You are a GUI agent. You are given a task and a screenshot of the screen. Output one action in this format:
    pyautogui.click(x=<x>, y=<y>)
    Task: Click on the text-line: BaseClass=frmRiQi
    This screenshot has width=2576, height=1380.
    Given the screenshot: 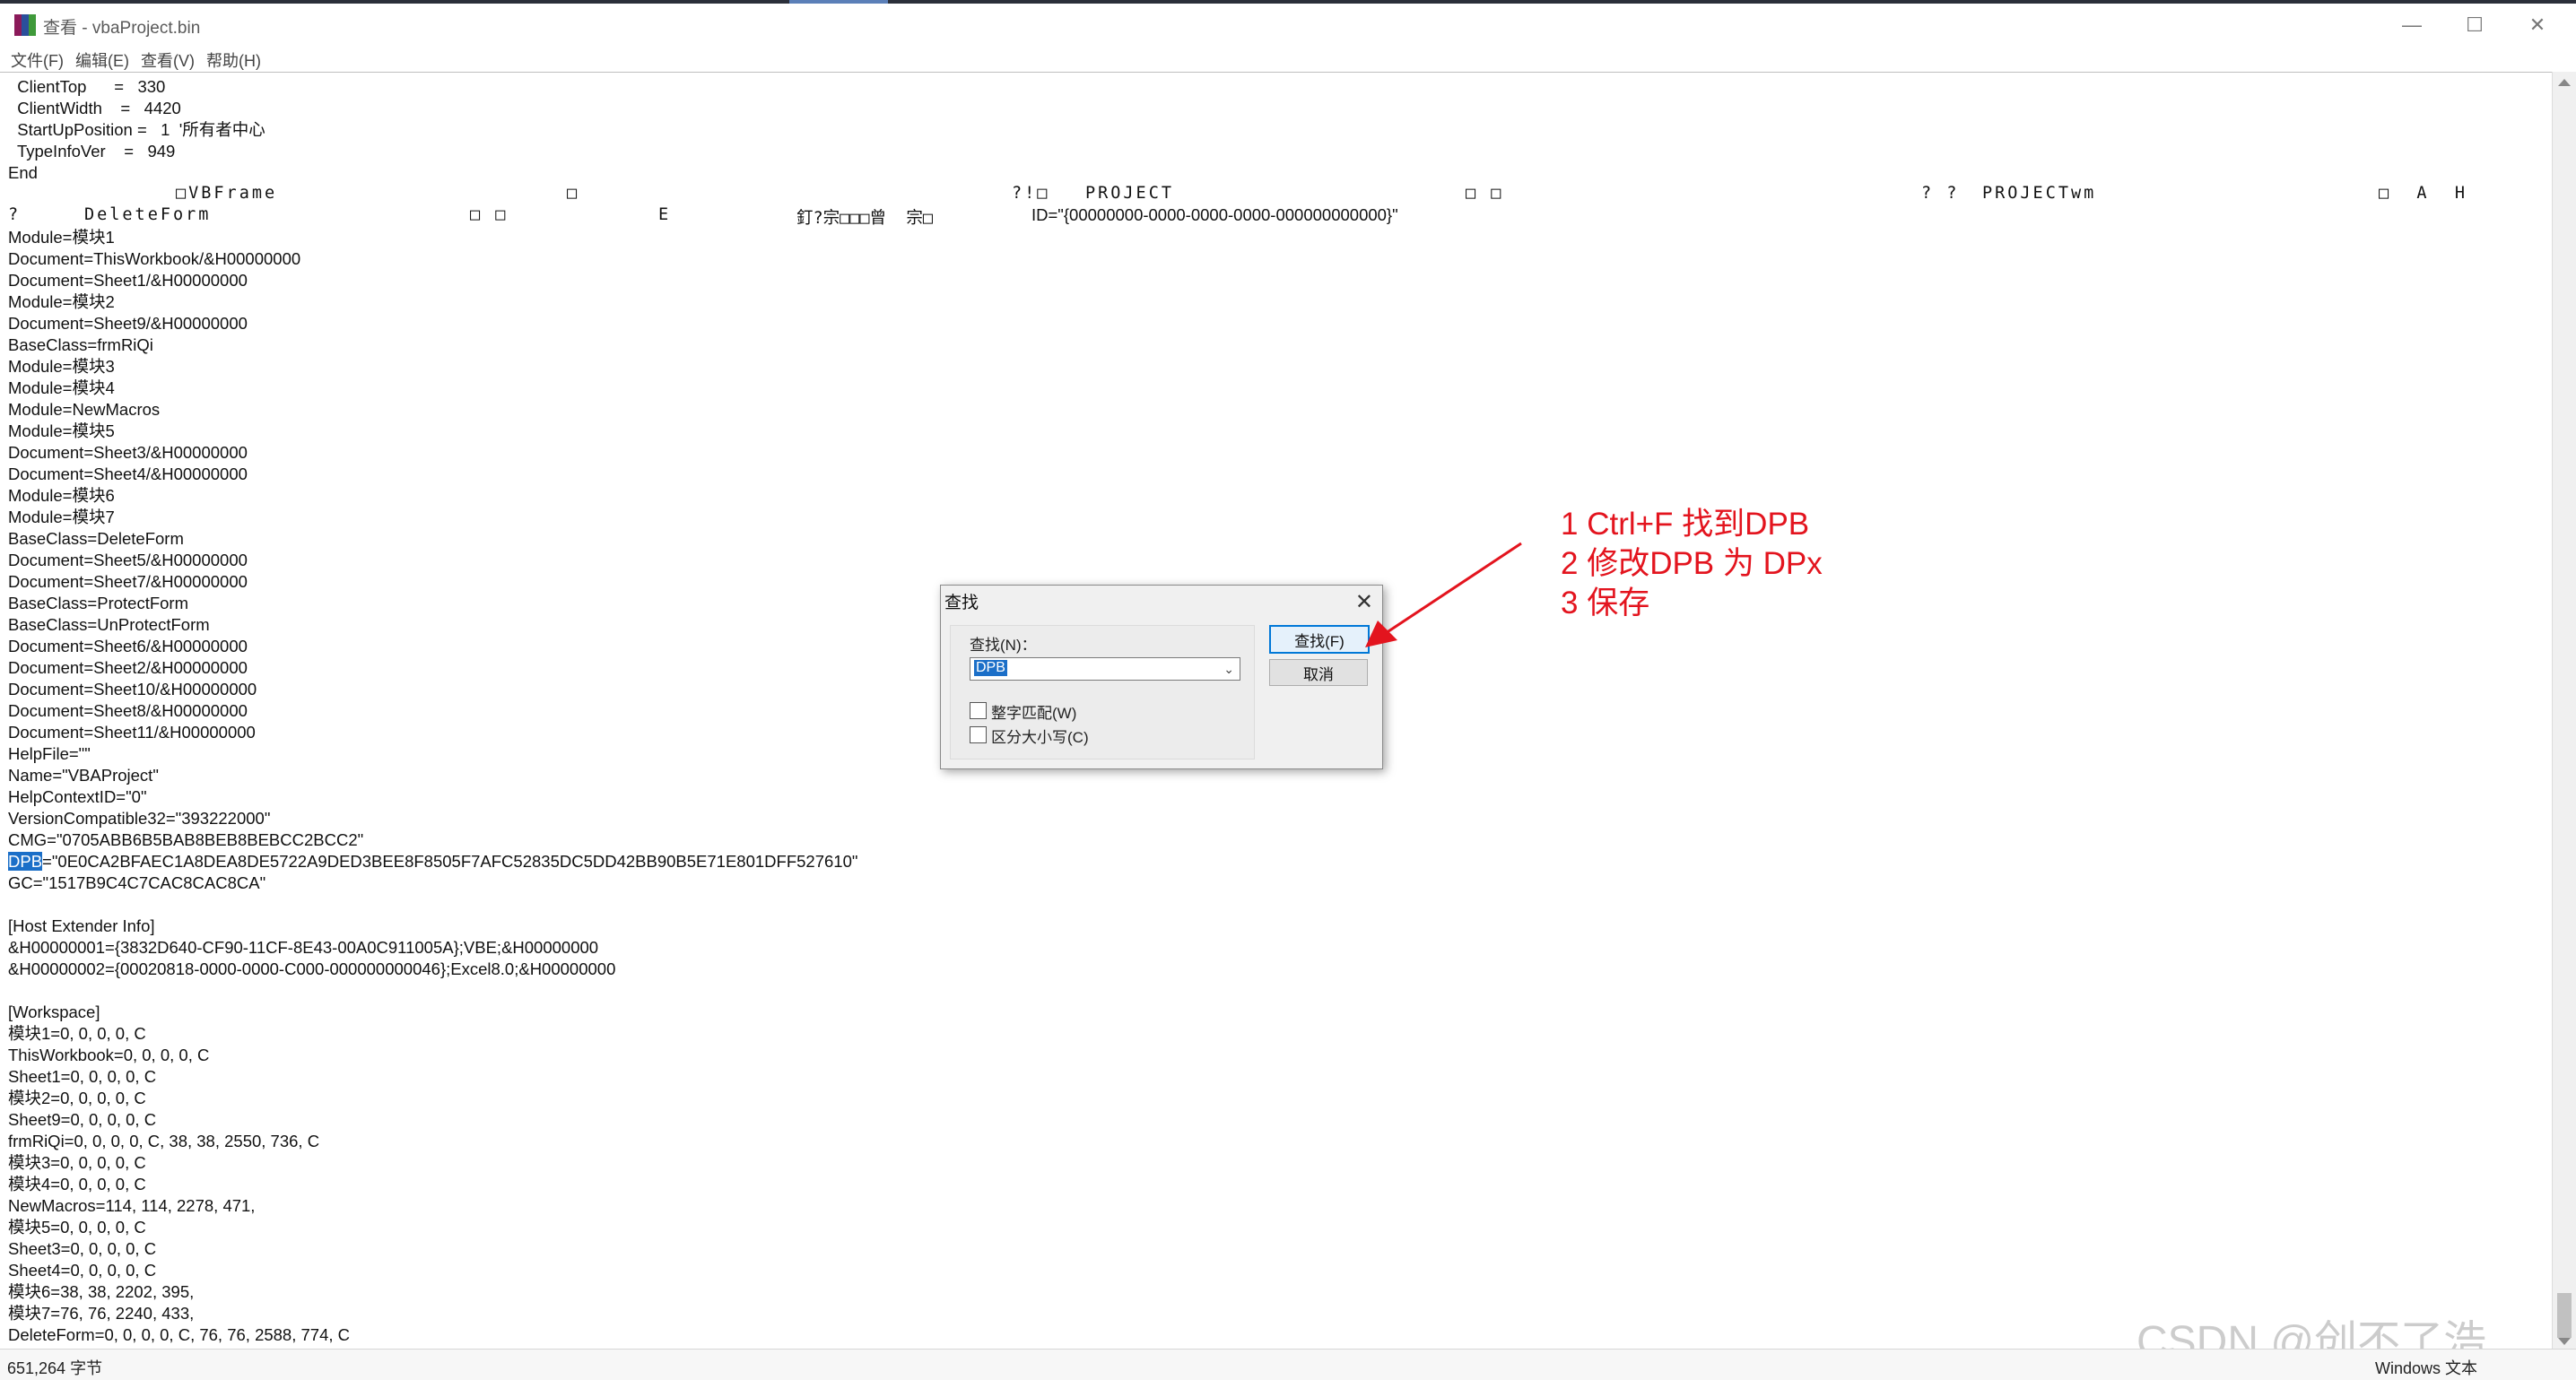 What is the action you would take?
    pyautogui.click(x=80, y=344)
    